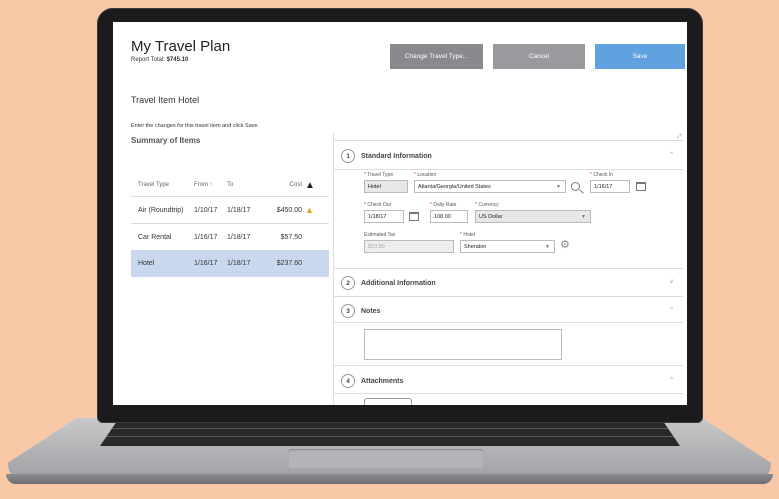 This screenshot has width=779, height=499. Describe the element at coordinates (384, 216) in the screenshot. I see `check-out-field: 1/18/17` at that location.